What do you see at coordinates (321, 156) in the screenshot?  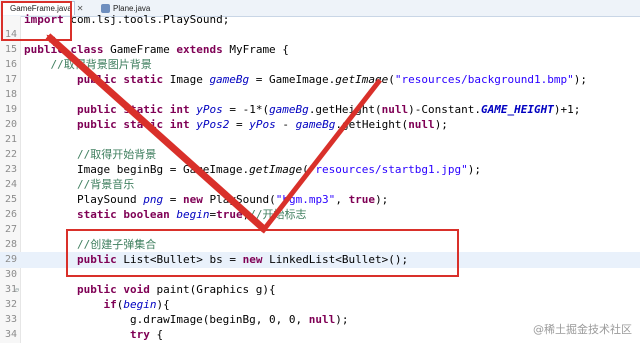 I see `annotation-arrow-from-box` at bounding box center [321, 156].